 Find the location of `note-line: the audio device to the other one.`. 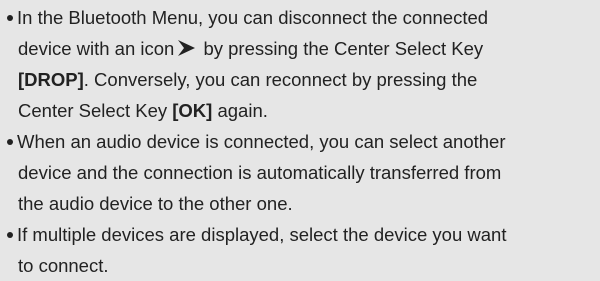

note-line: the audio device to the other one. is located at coordinates (155, 203).